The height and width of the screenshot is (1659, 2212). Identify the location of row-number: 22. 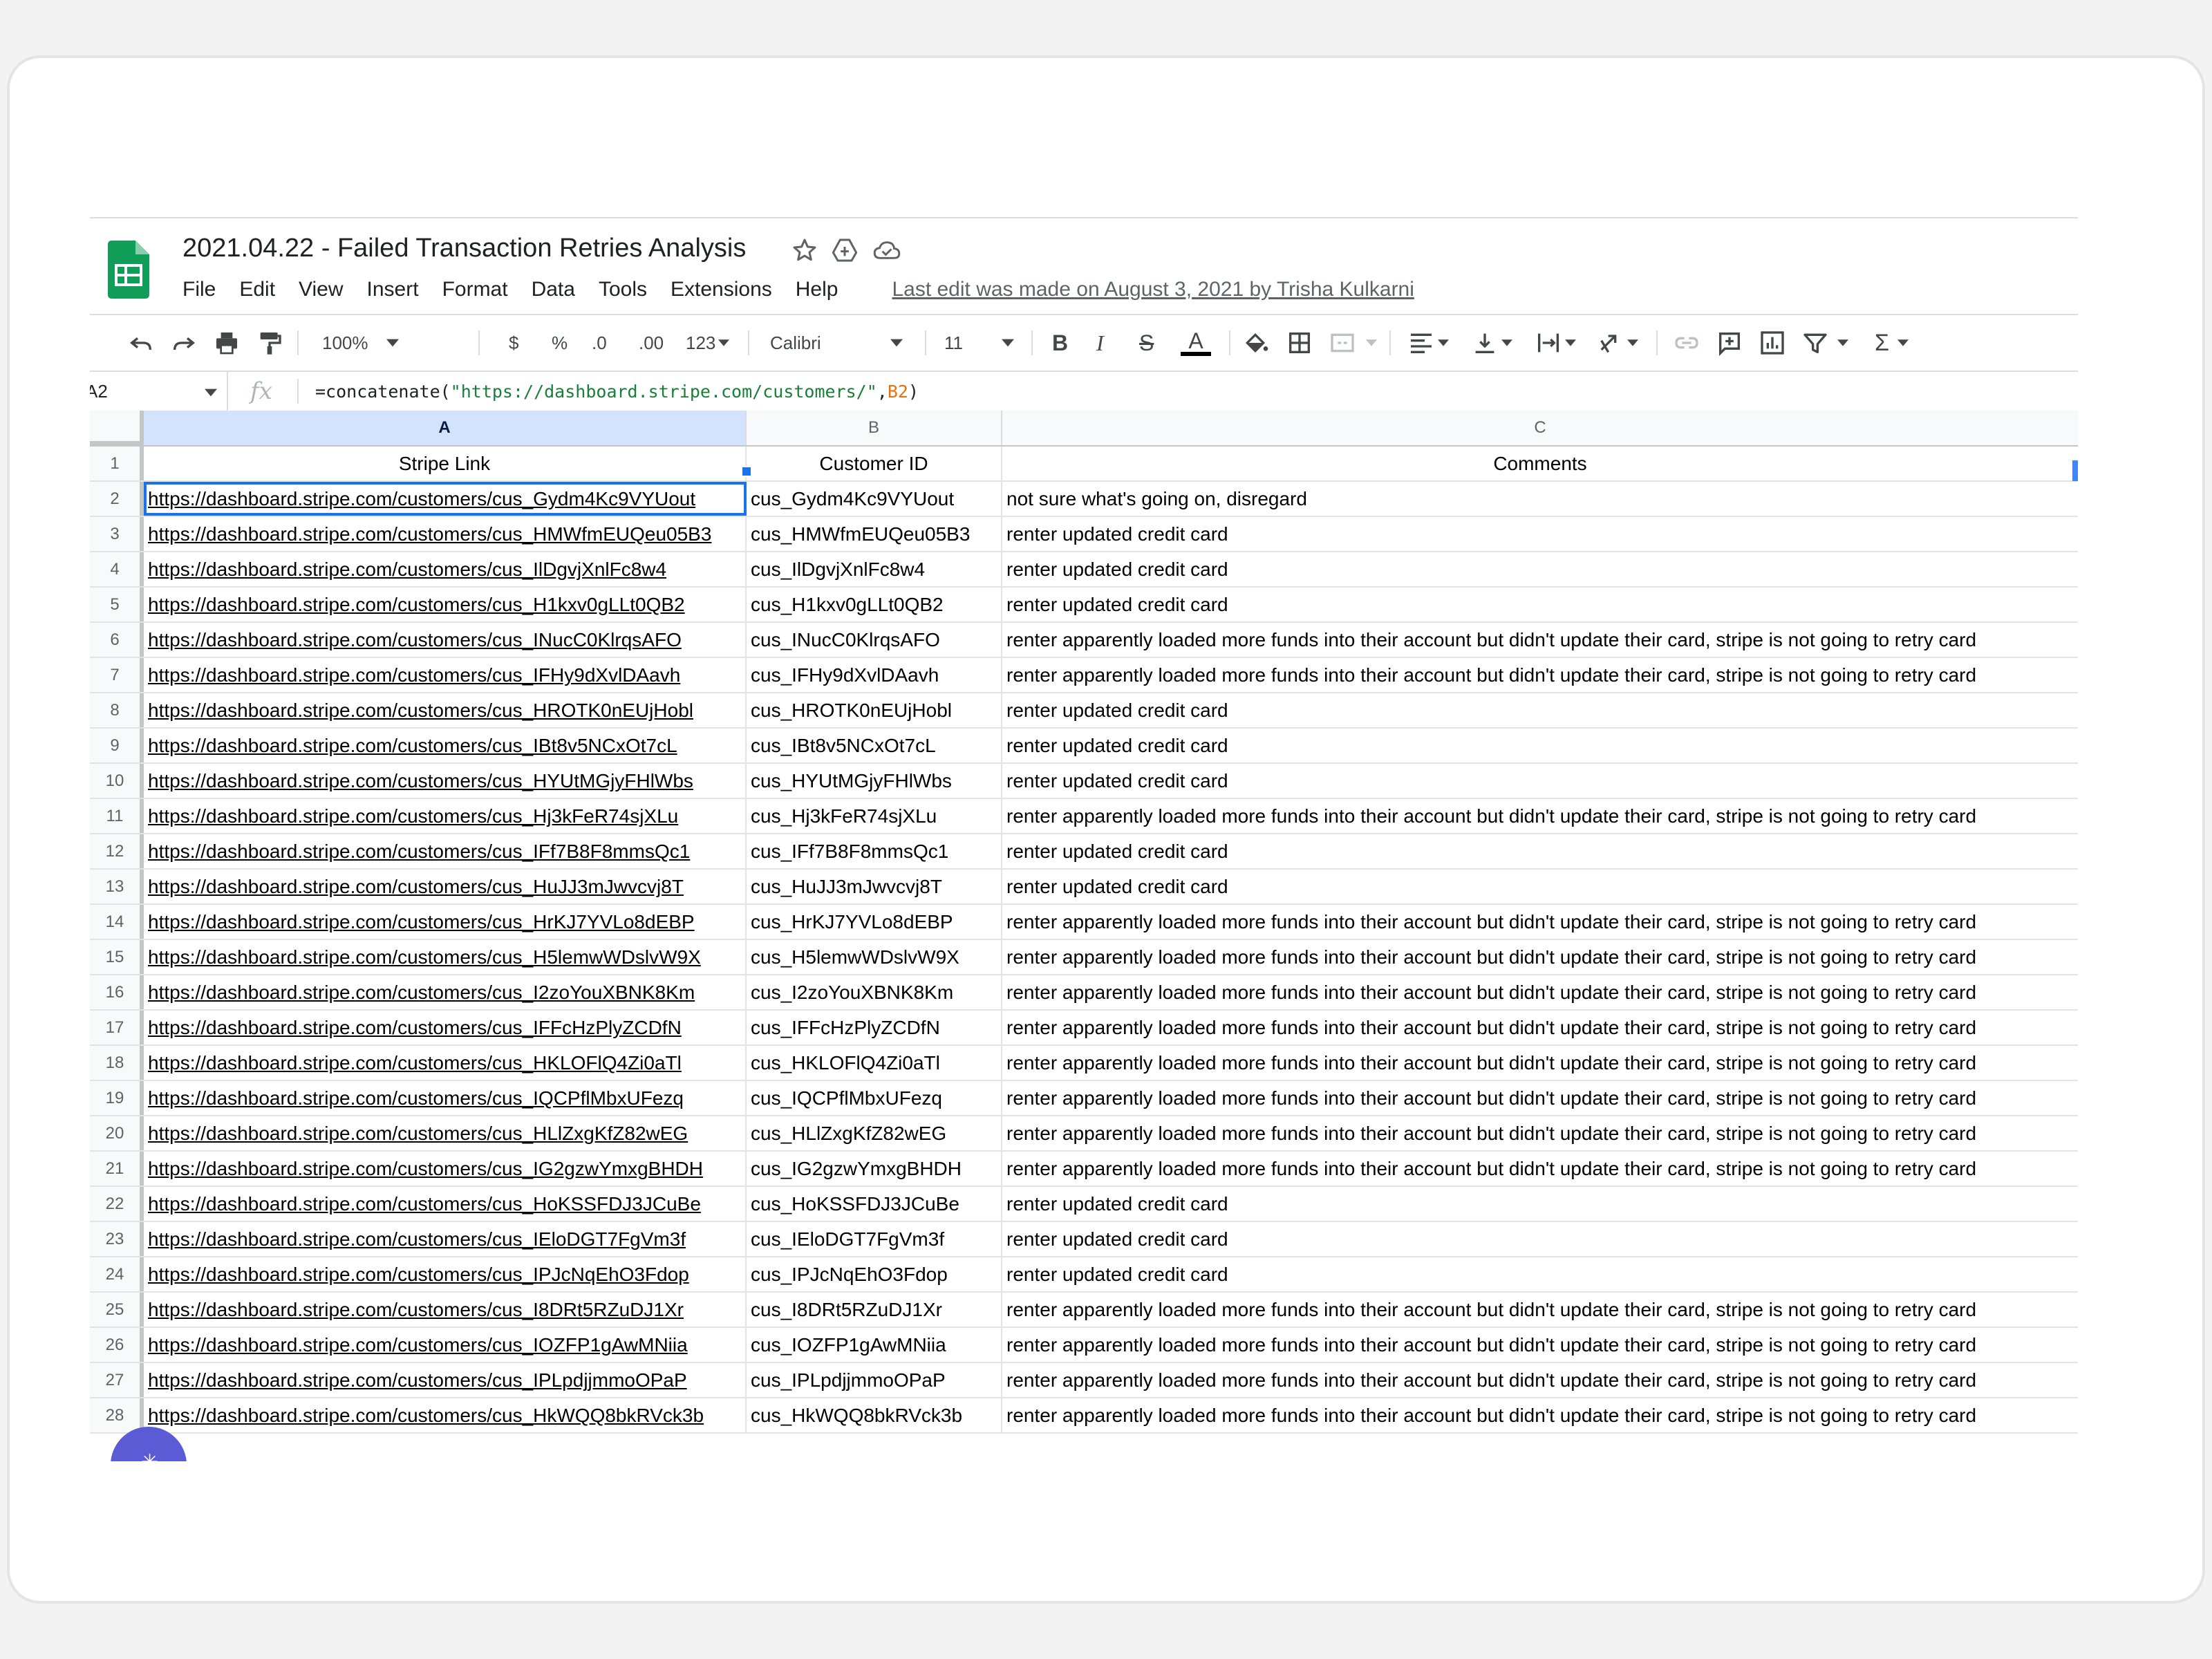
(117, 1204).